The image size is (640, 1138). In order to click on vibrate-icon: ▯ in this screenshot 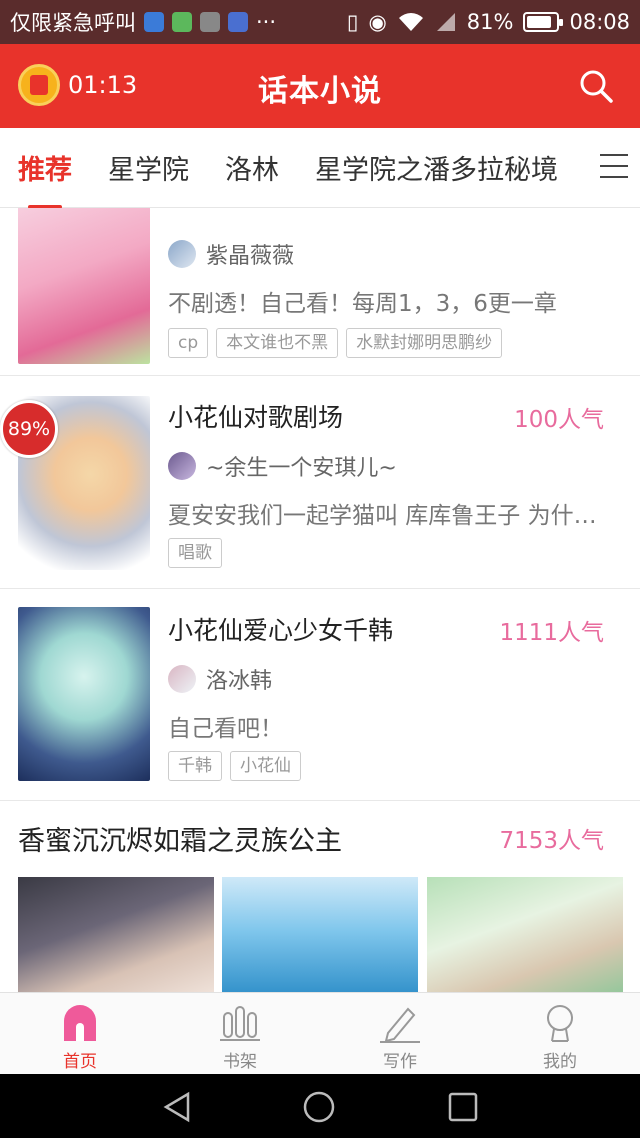, I will do `click(352, 22)`.